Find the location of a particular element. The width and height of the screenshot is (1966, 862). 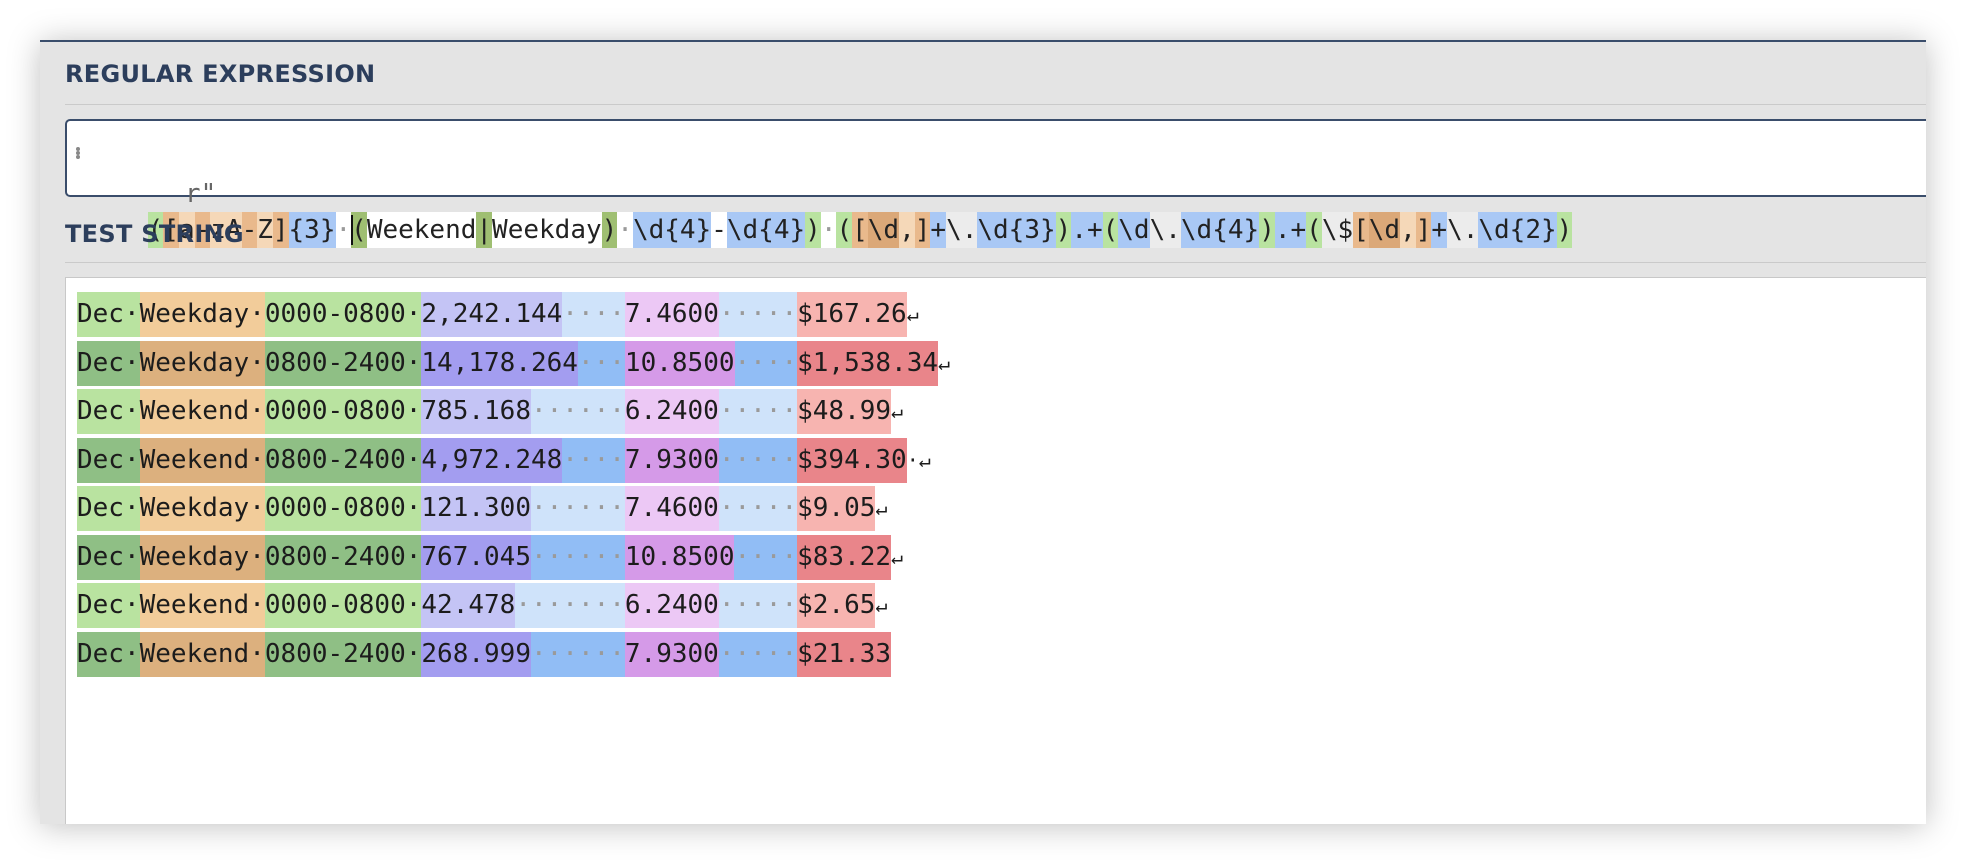

whitespace-run: ······· is located at coordinates (570, 605).